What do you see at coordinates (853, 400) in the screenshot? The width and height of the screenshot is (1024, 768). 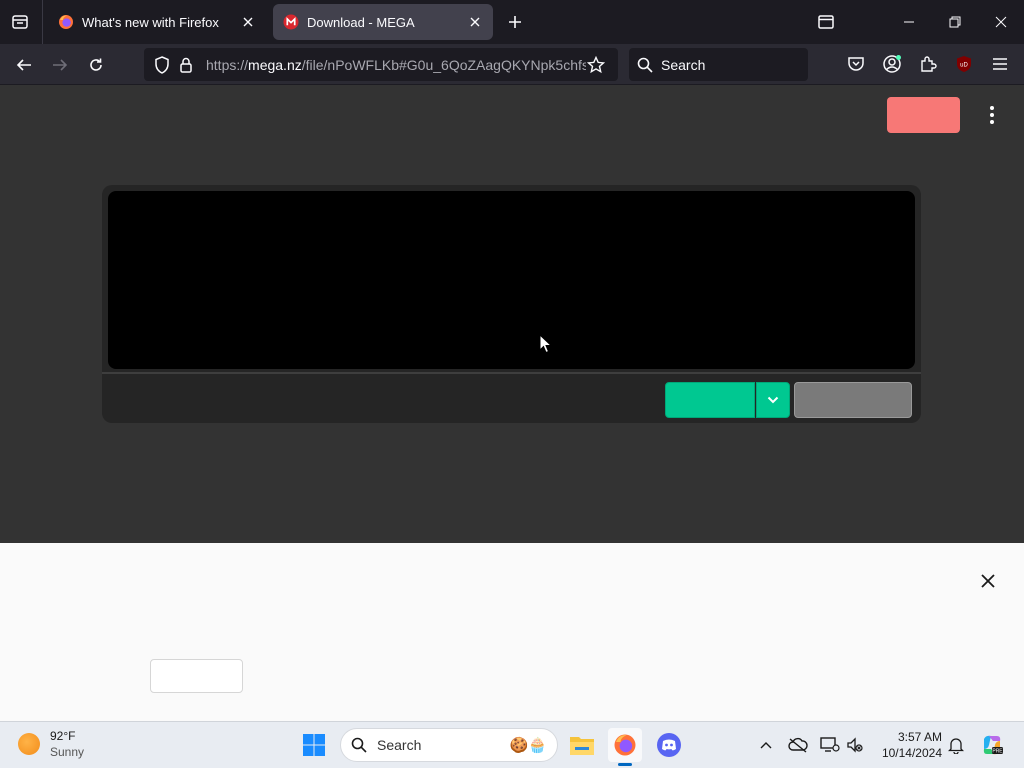 I see `secondary-action-button` at bounding box center [853, 400].